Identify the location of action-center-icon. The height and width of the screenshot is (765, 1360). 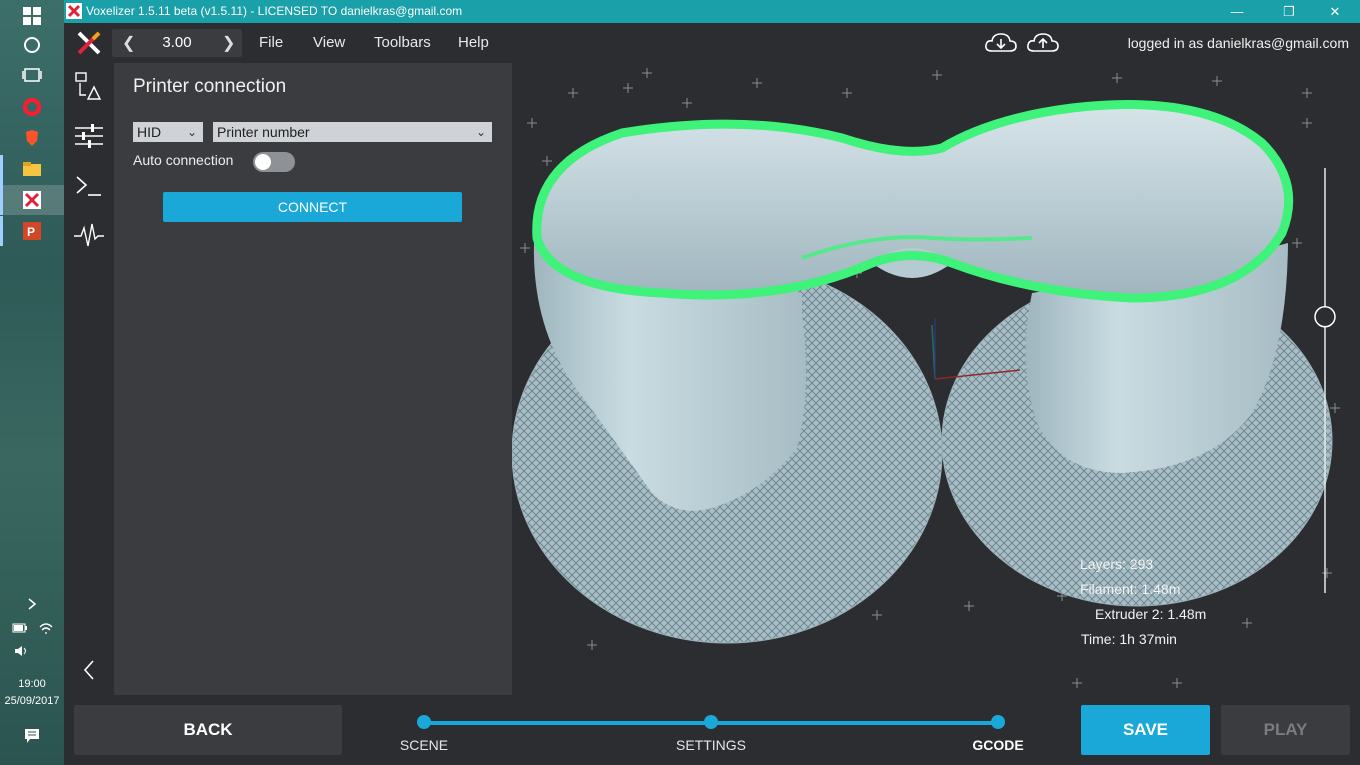
(32, 736).